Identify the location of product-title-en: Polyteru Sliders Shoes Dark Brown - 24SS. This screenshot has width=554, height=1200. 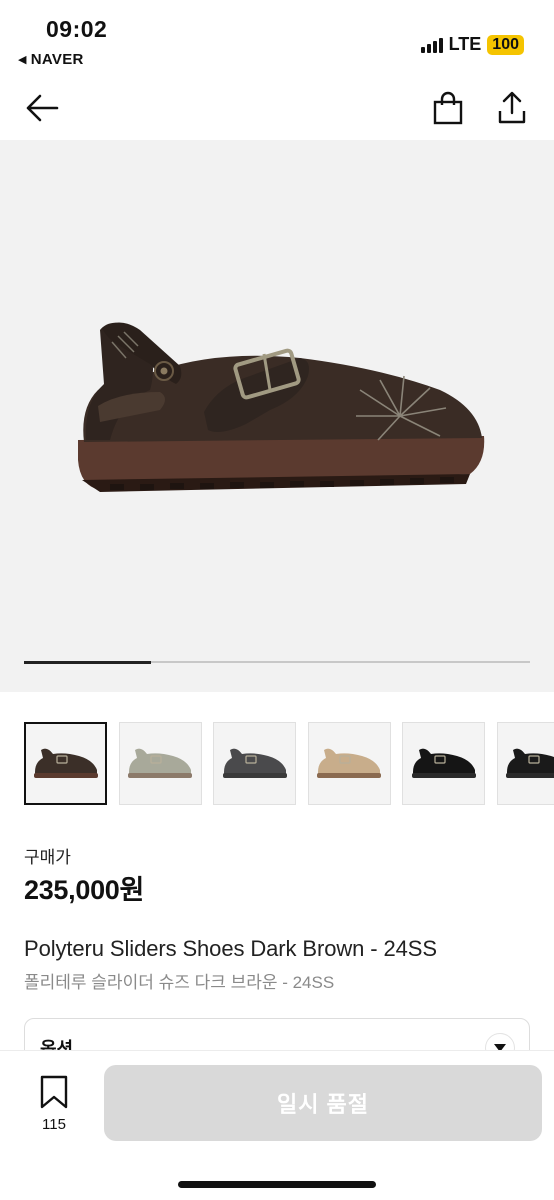
(230, 948).